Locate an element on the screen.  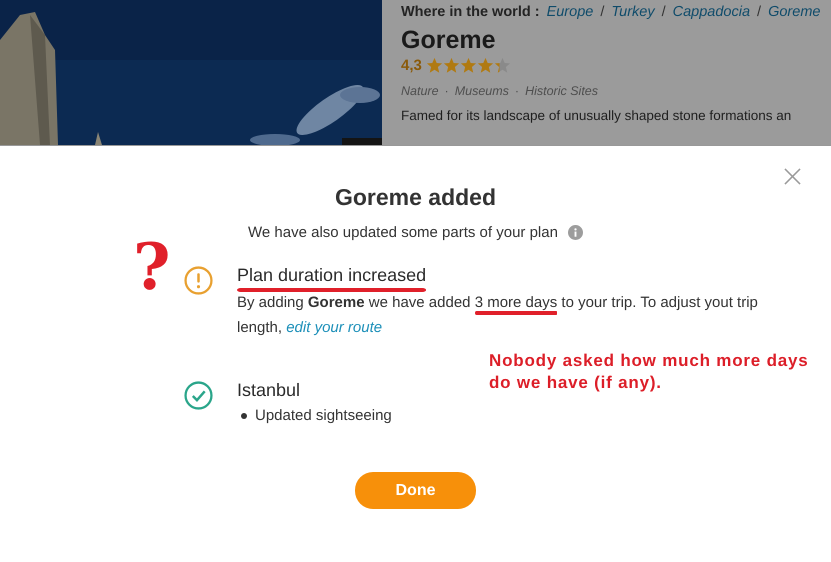
info-icon is located at coordinates (575, 232).